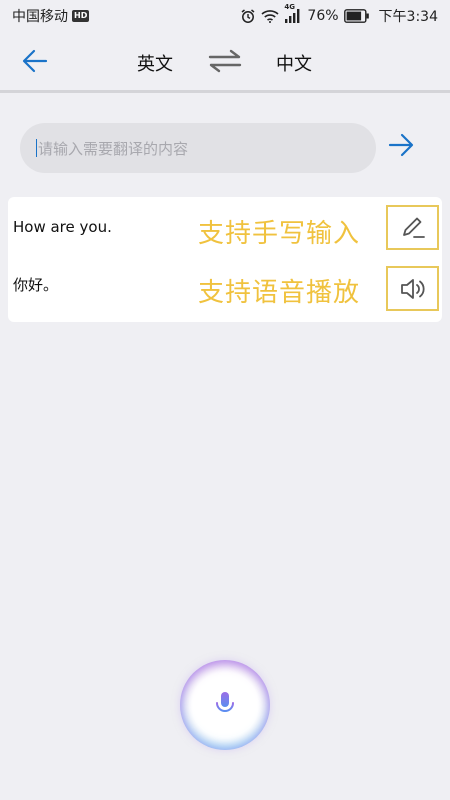  What do you see at coordinates (279, 293) in the screenshot?
I see `voice-annotation: 支持语音播放` at bounding box center [279, 293].